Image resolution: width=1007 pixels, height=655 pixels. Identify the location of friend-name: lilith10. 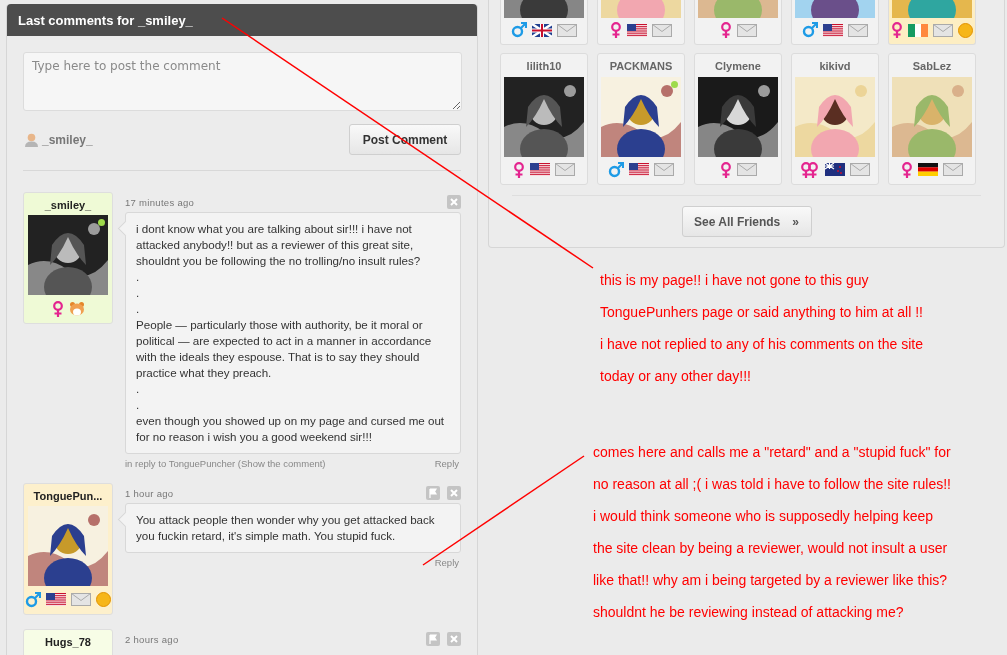
(544, 66).